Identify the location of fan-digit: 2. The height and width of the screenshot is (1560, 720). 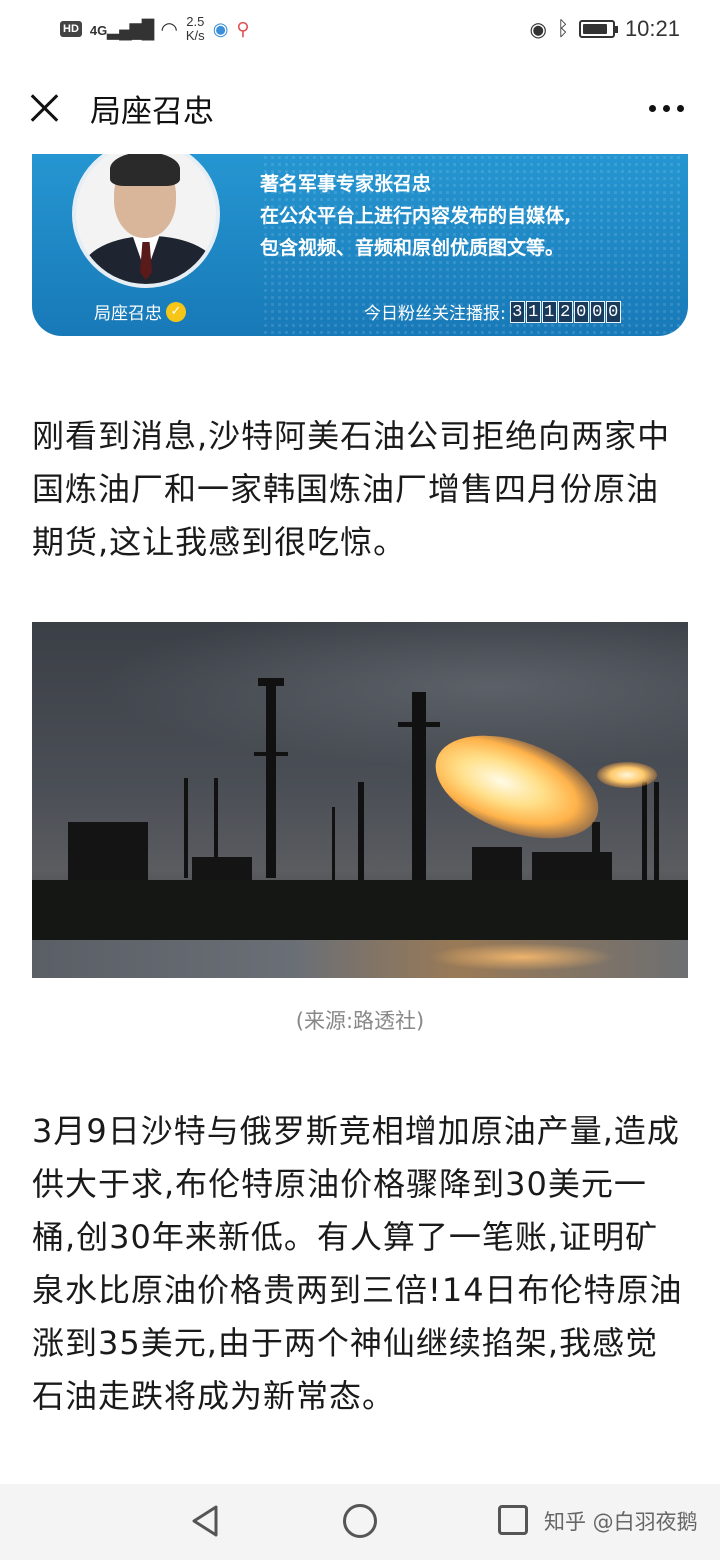
(565, 311).